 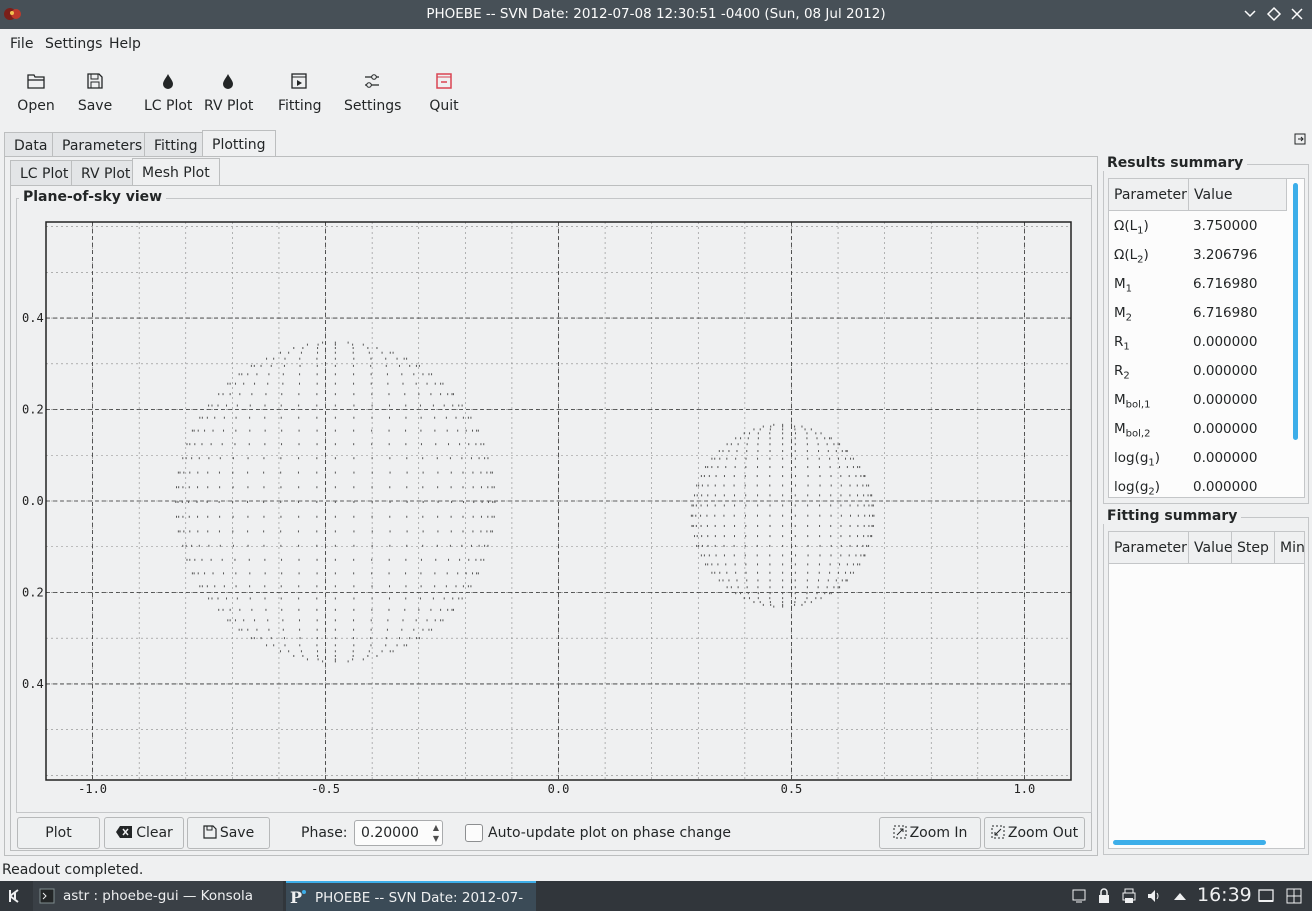 I want to click on results-scrollbar, so click(x=1295, y=311).